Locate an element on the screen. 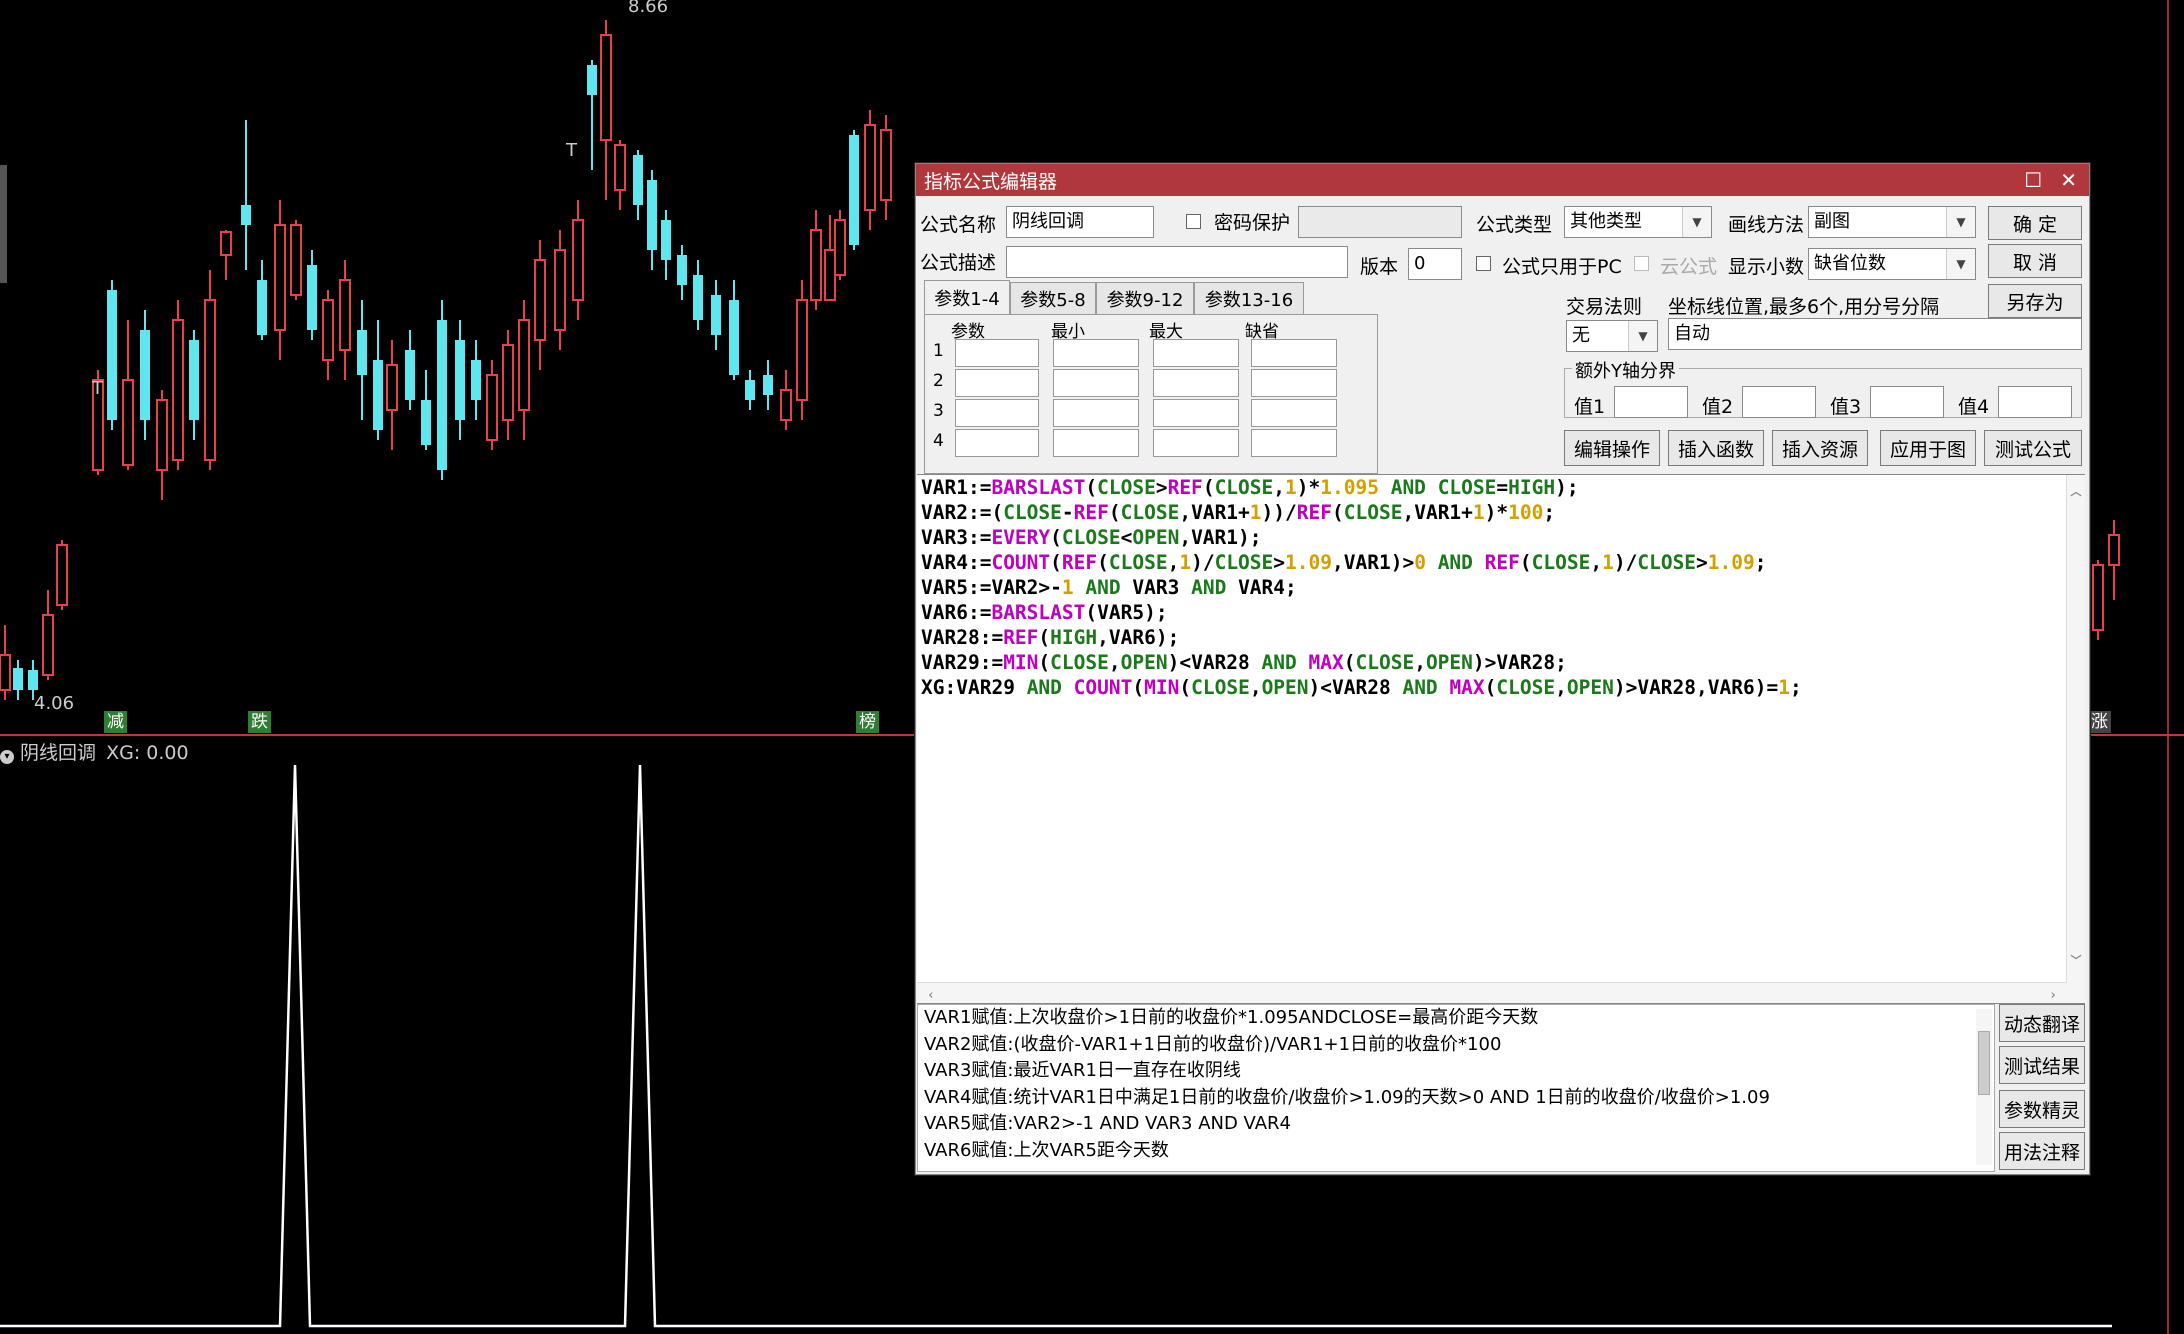 This screenshot has height=1334, width=2184. y-value3-input is located at coordinates (1907, 402).